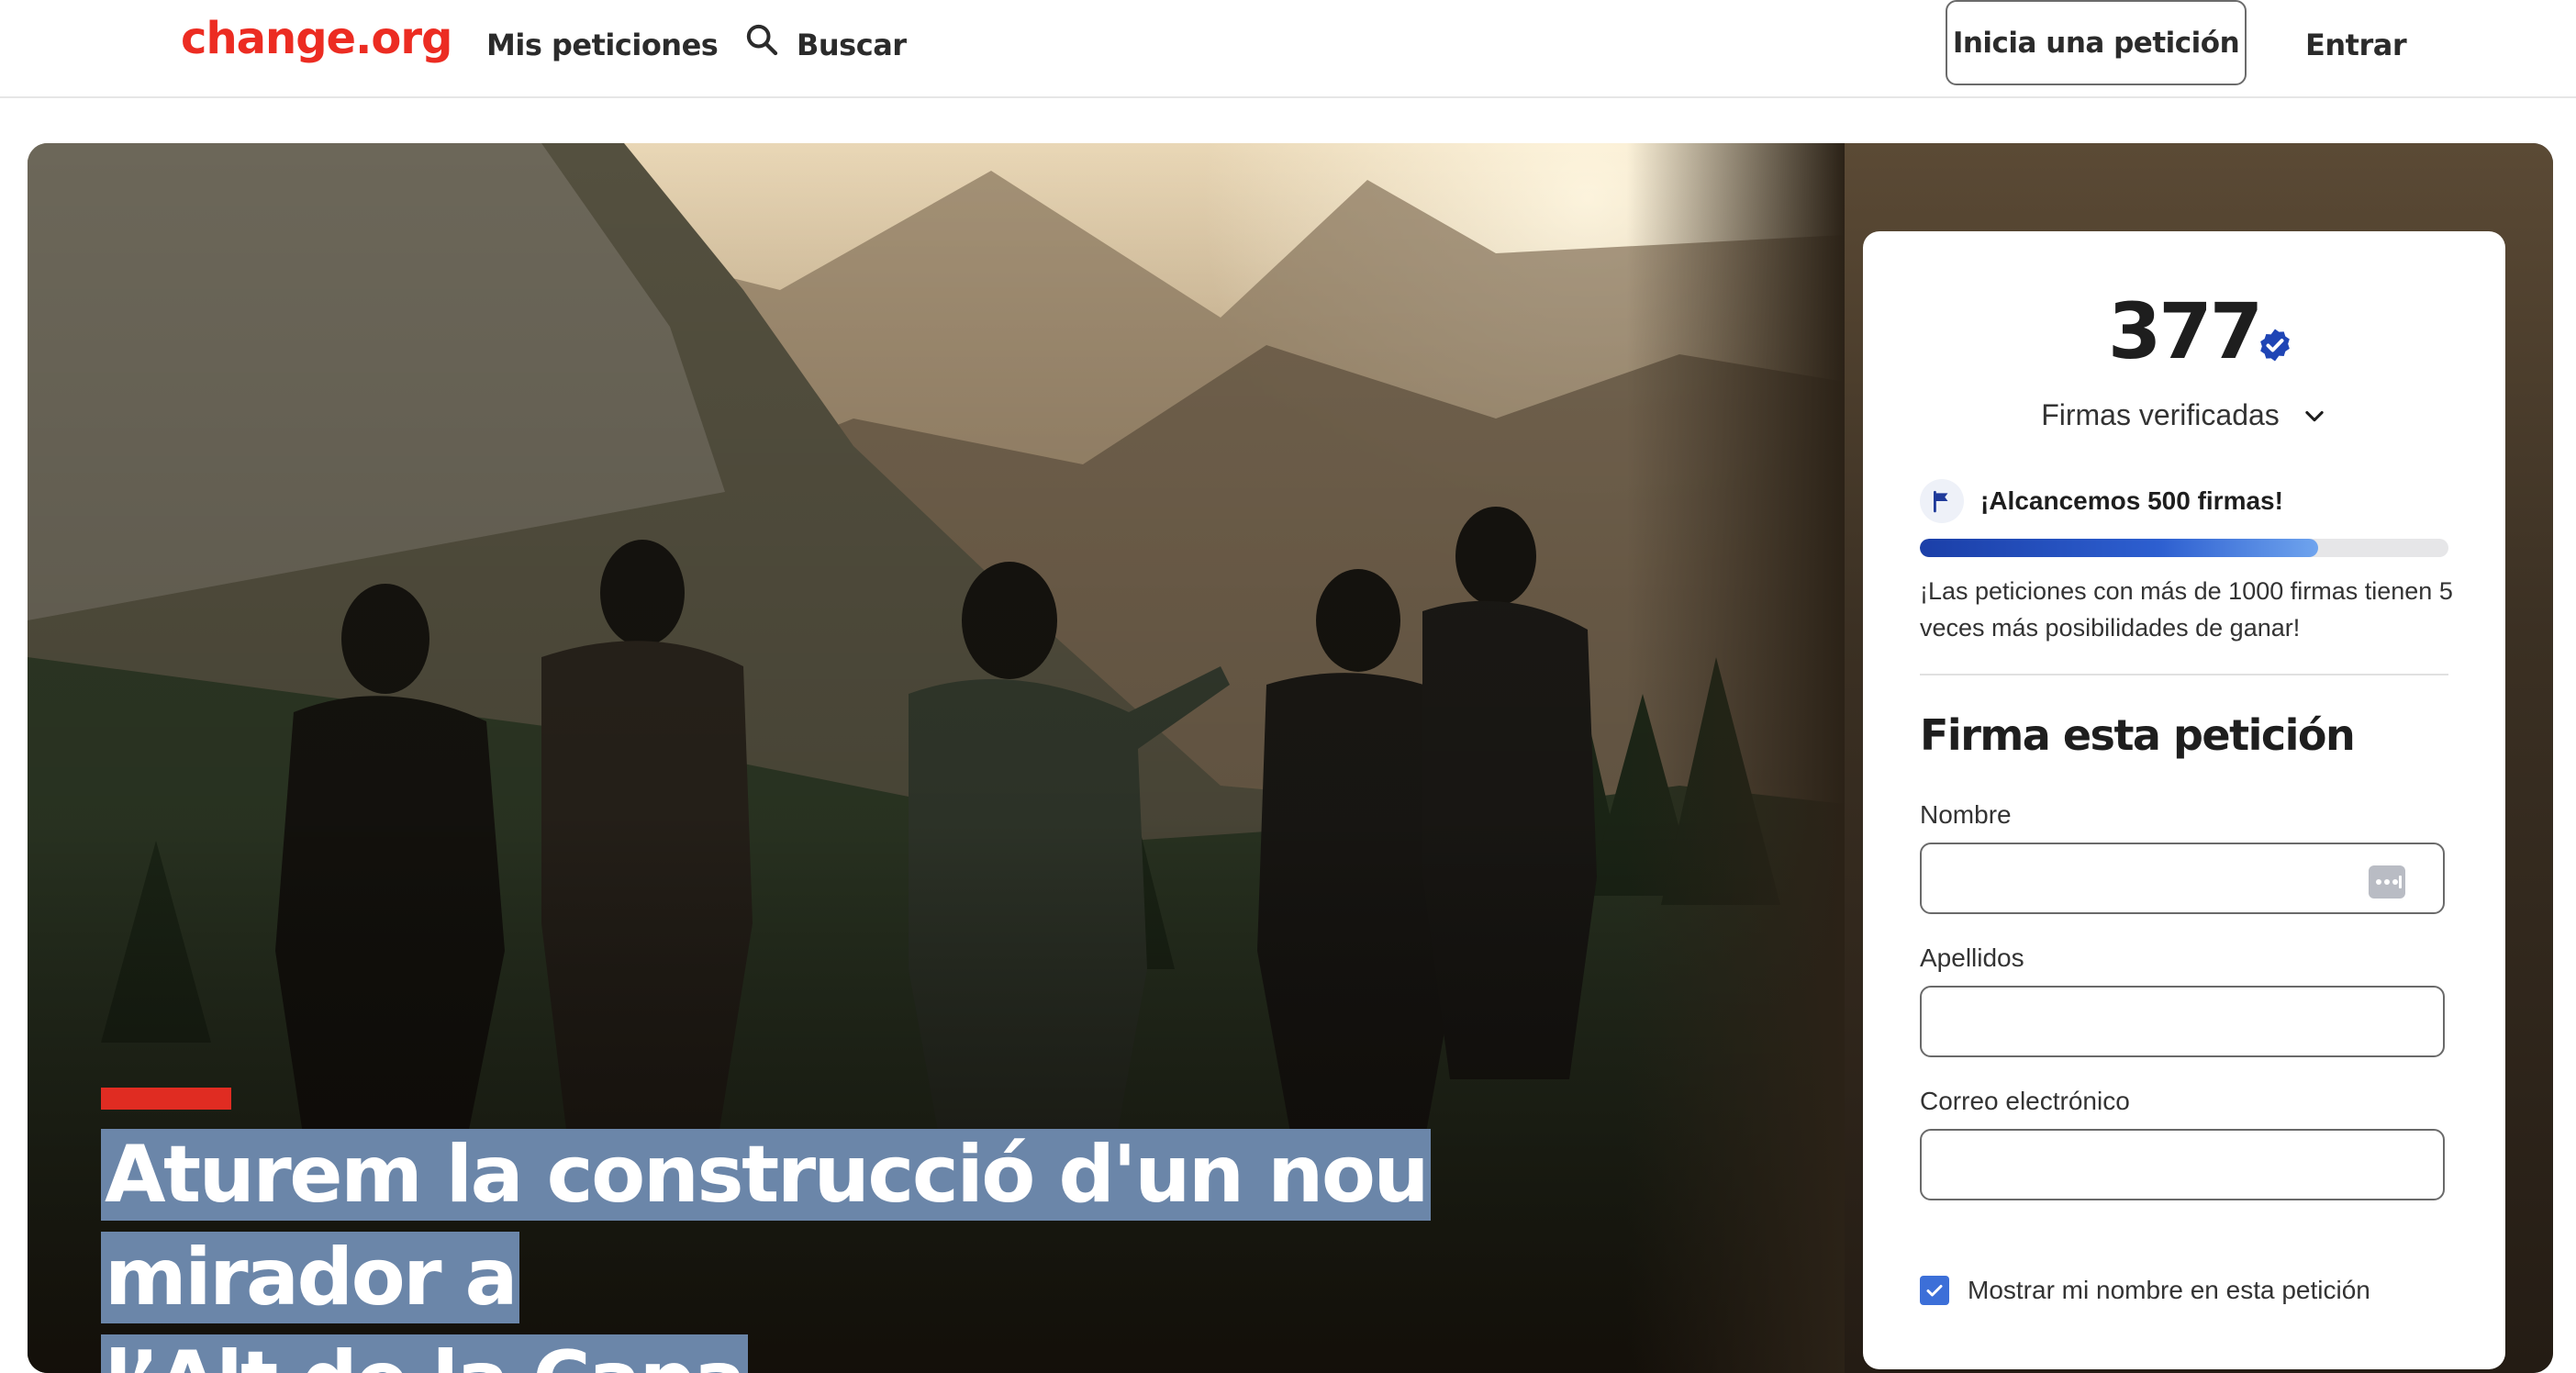 This screenshot has height=1373, width=2576. What do you see at coordinates (766, 1226) in the screenshot?
I see `petition-title-line-1: Aturem la construcció d'un nou mirador a` at bounding box center [766, 1226].